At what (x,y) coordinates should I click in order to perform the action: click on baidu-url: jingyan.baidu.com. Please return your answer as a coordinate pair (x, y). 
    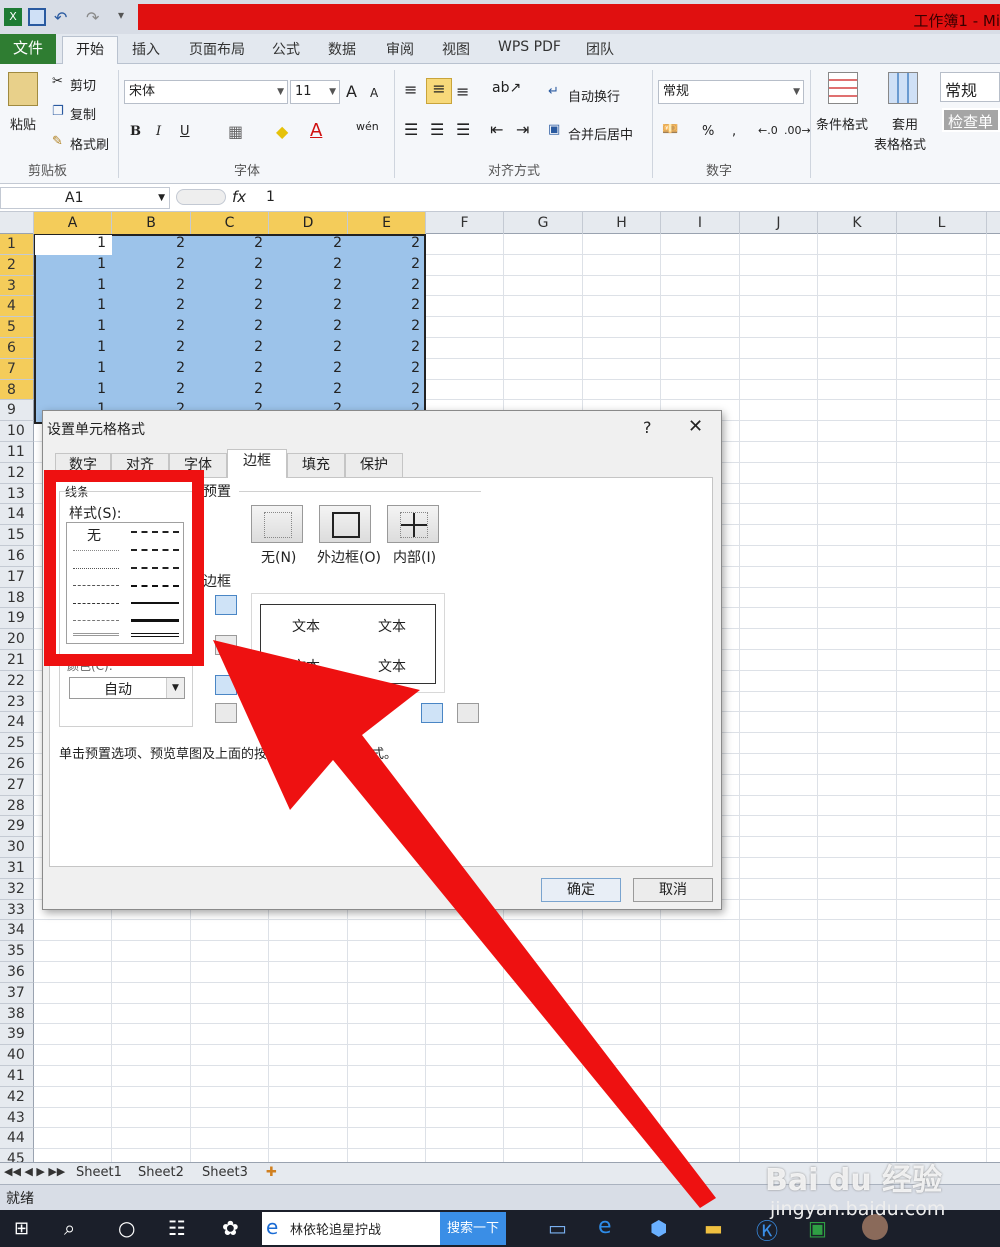
    Looking at the image, I should click on (858, 1209).